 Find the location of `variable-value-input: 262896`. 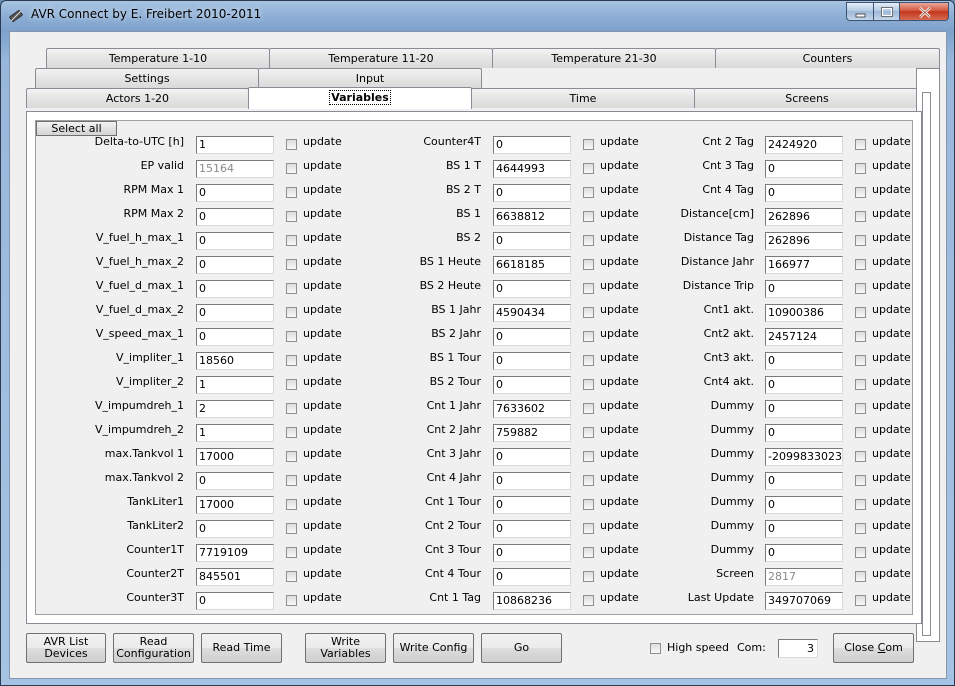

variable-value-input: 262896 is located at coordinates (804, 217).